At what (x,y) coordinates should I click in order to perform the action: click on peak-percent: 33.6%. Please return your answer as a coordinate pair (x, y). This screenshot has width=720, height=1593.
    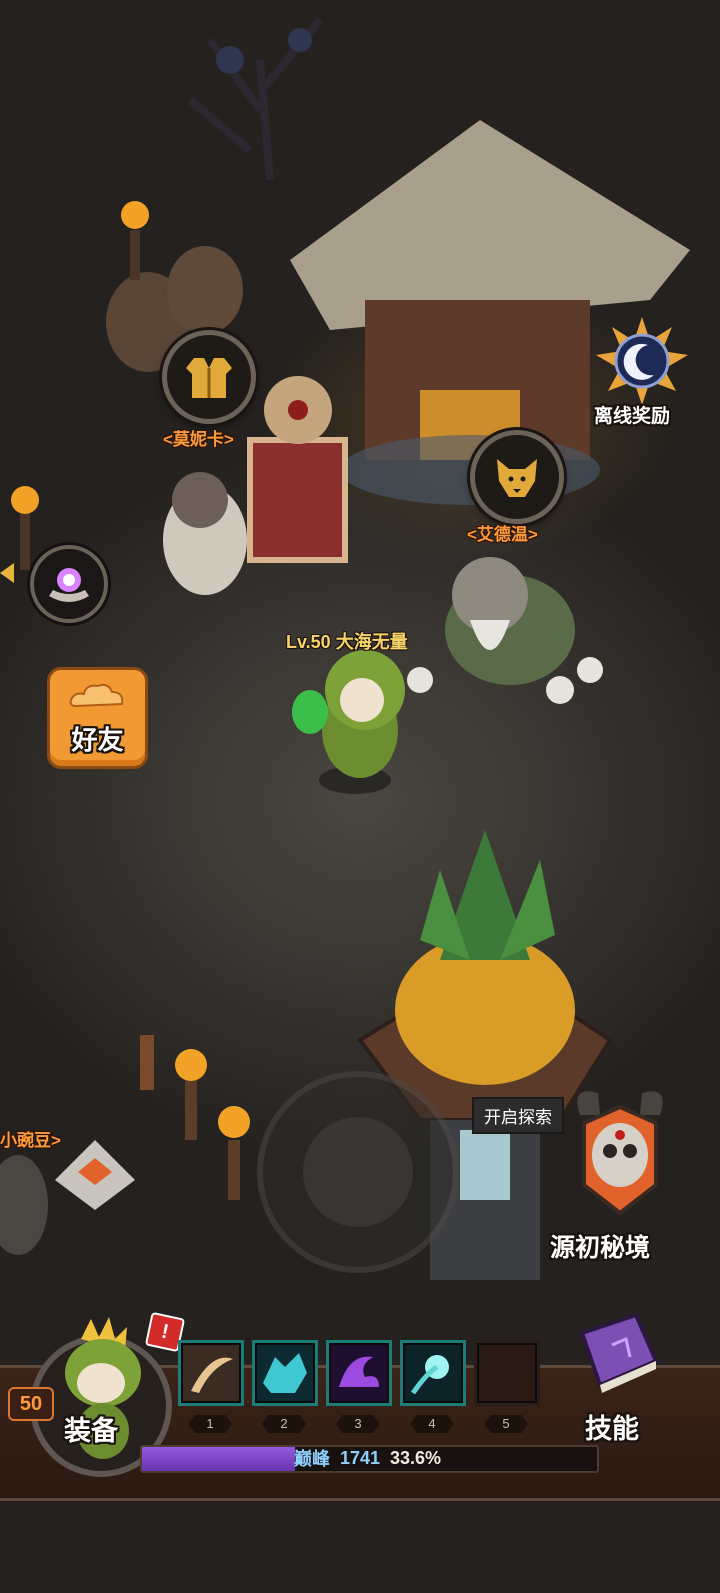
    Looking at the image, I should click on (416, 1457).